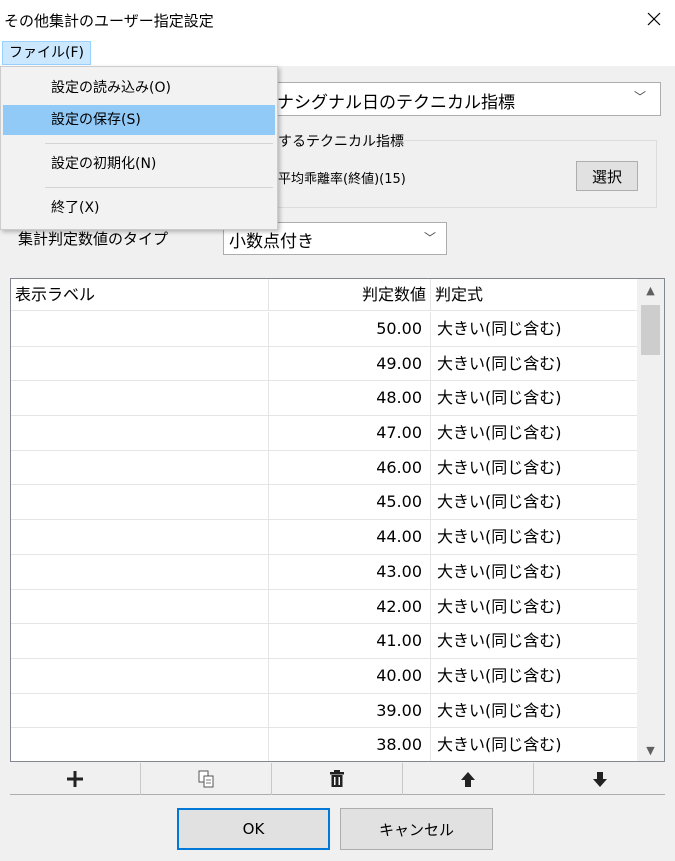 Image resolution: width=675 pixels, height=861 pixels. Describe the element at coordinates (650, 330) in the screenshot. I see `scroll-thumb` at that location.